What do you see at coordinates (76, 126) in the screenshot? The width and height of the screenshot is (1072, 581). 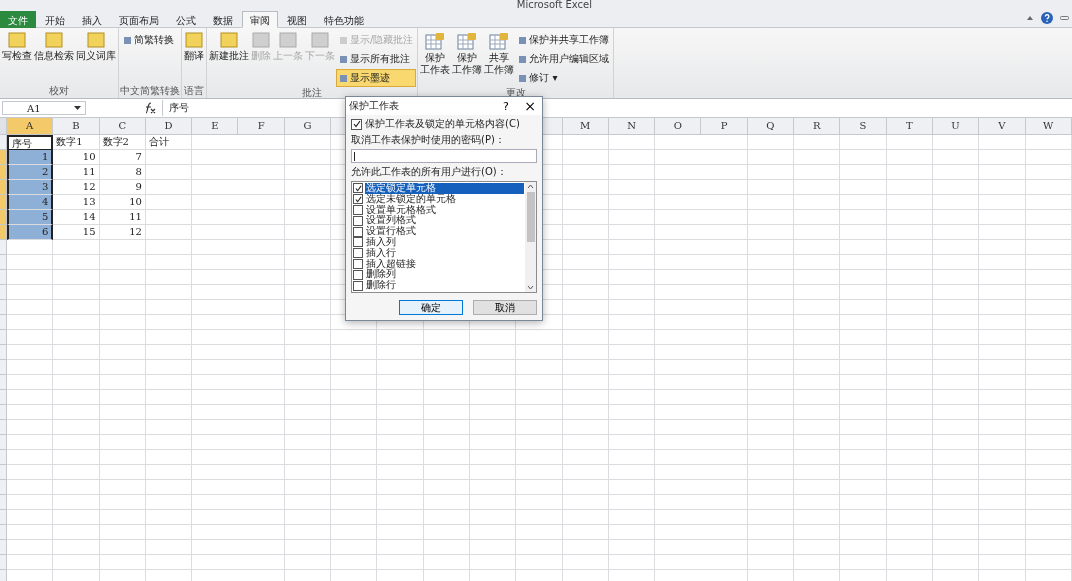 I see `column-header: B` at bounding box center [76, 126].